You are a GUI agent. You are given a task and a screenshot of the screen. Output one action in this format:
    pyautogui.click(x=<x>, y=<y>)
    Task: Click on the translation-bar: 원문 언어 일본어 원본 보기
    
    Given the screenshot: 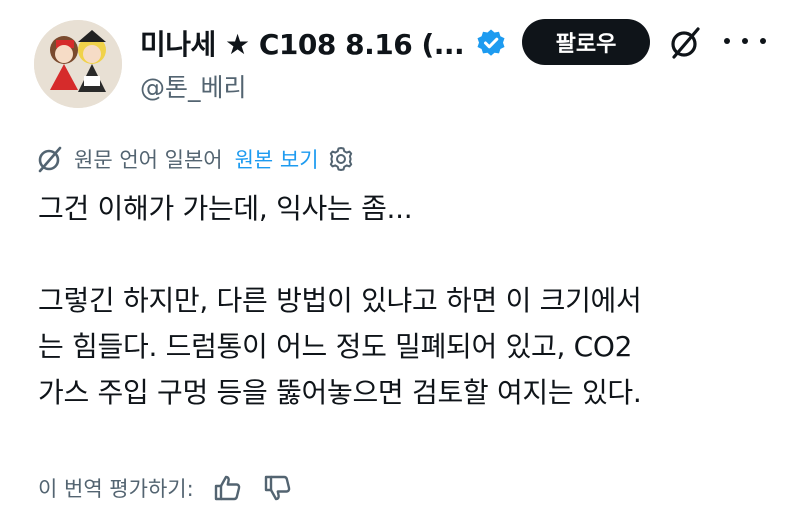 What is the action you would take?
    pyautogui.click(x=195, y=159)
    